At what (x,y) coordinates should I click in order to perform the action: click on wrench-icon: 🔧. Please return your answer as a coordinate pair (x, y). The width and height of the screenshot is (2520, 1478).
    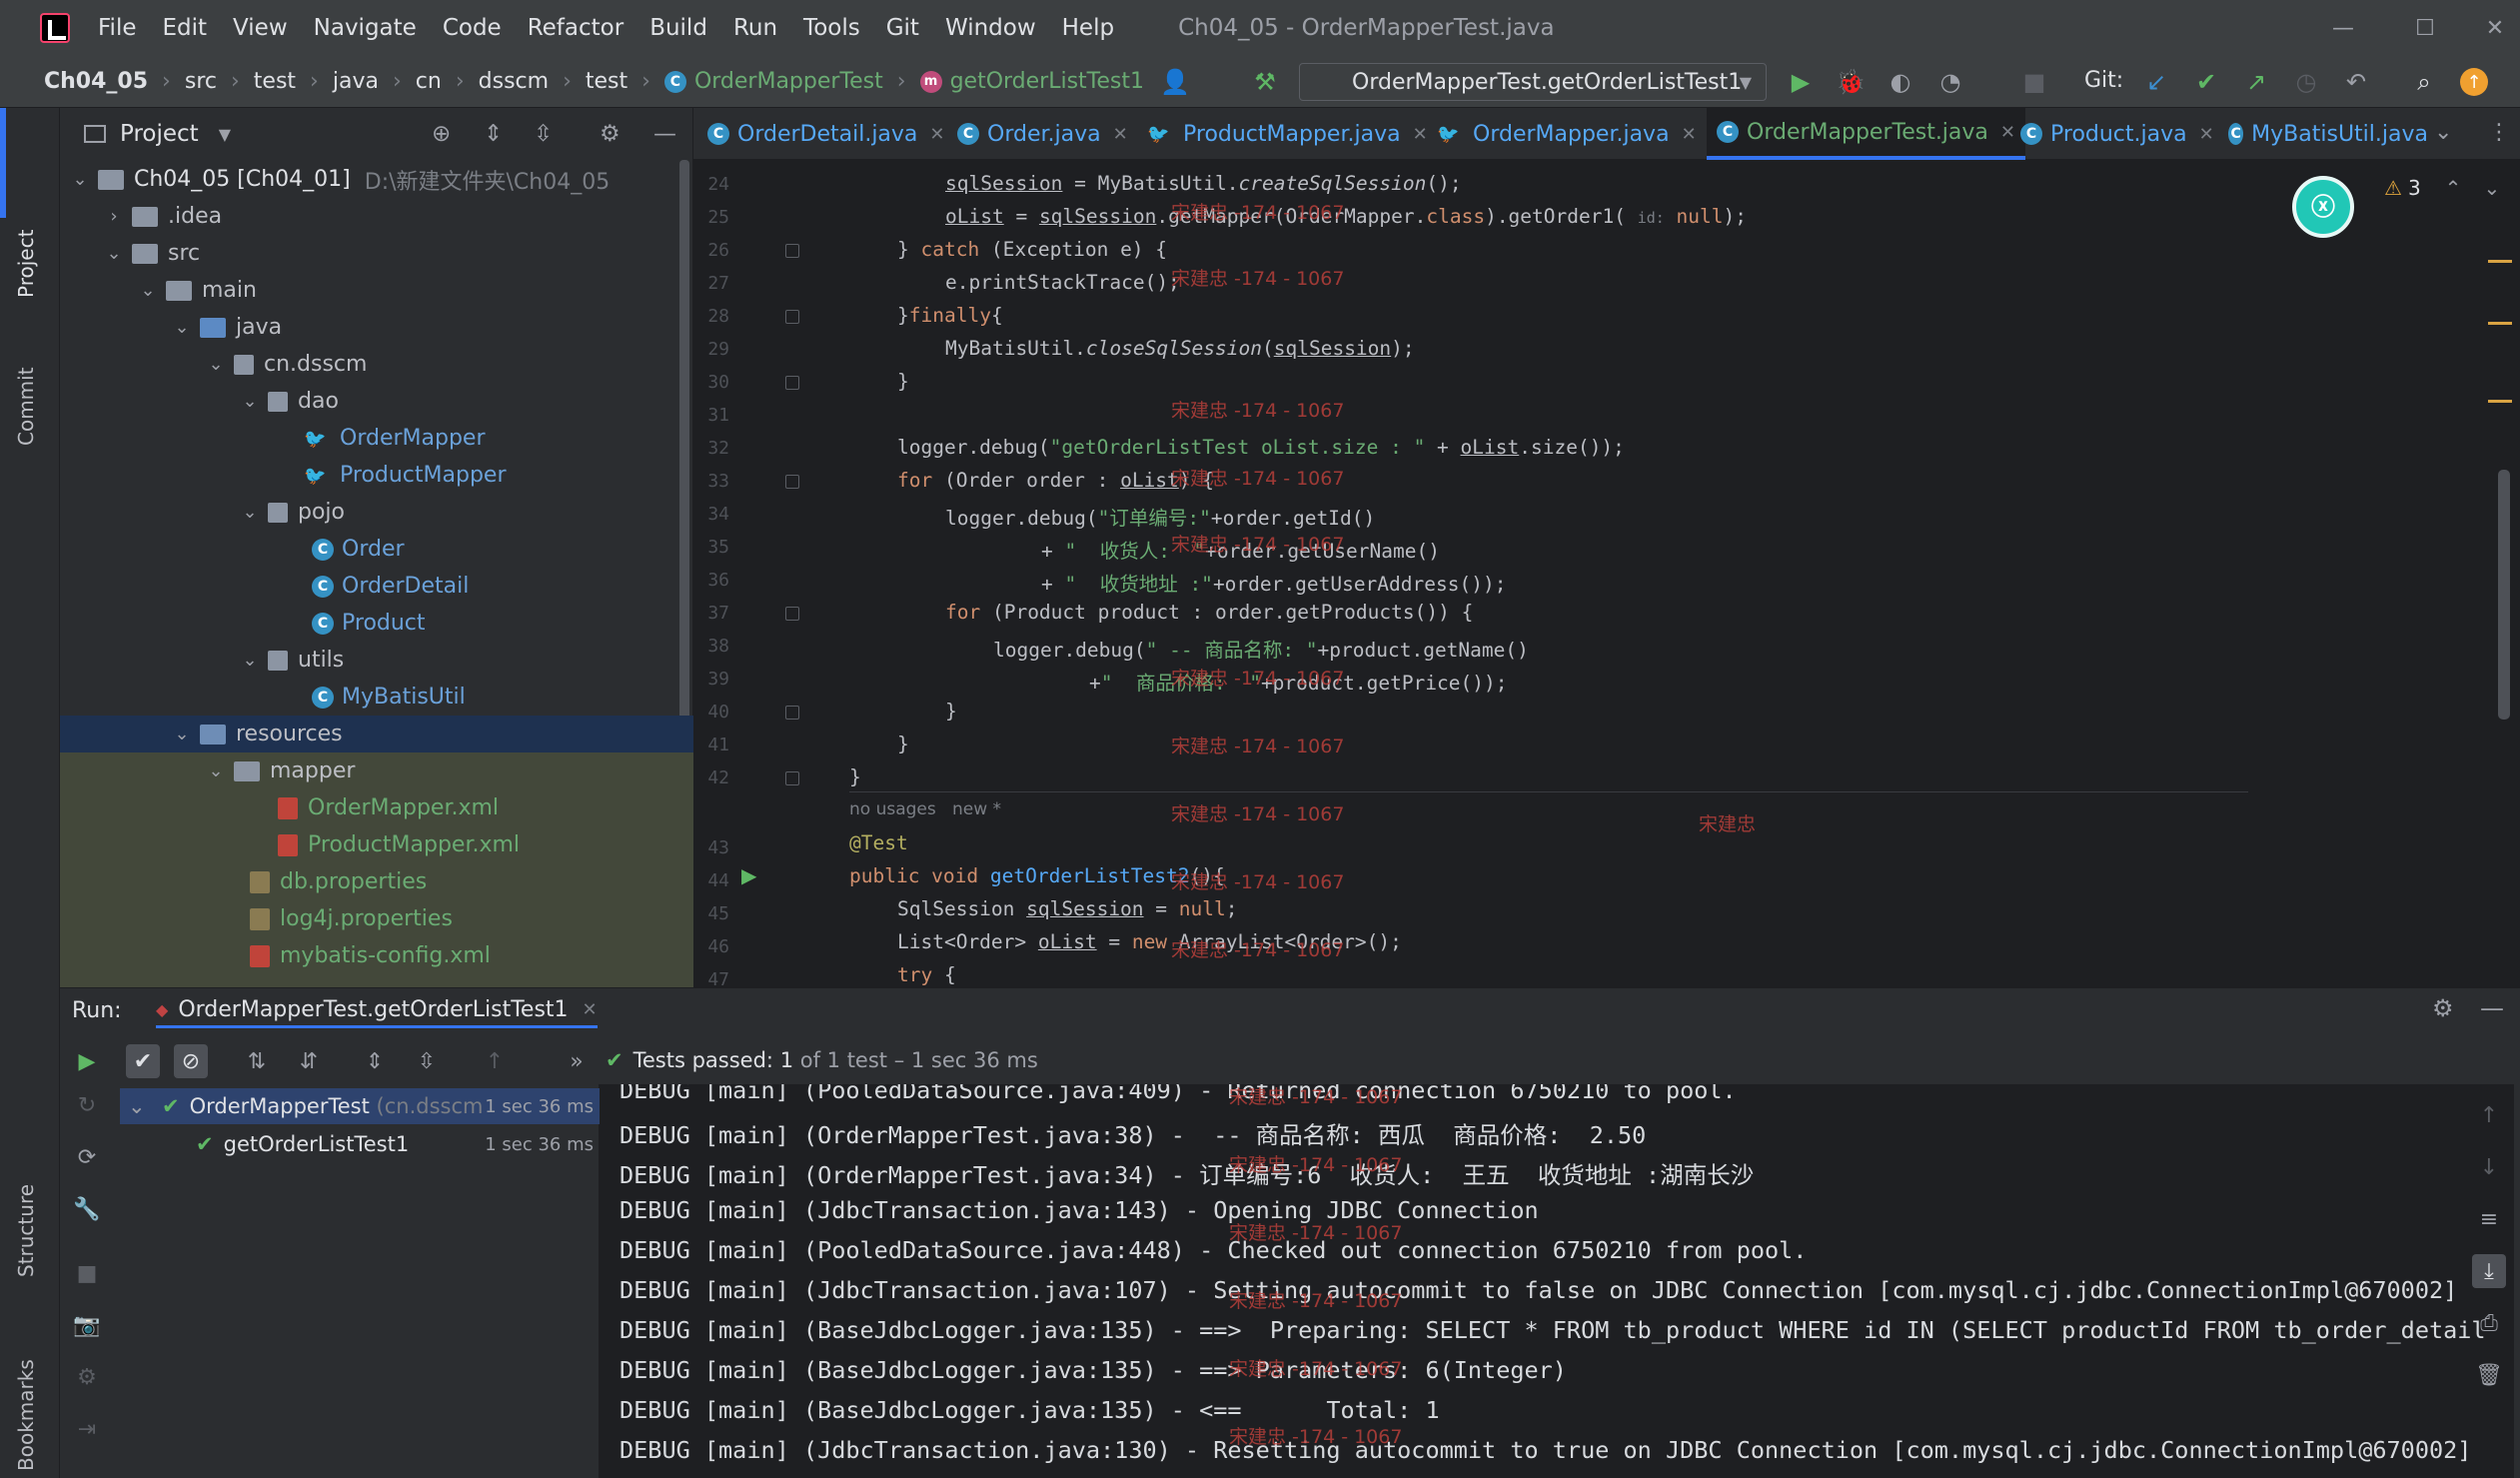
    Looking at the image, I should click on (87, 1209).